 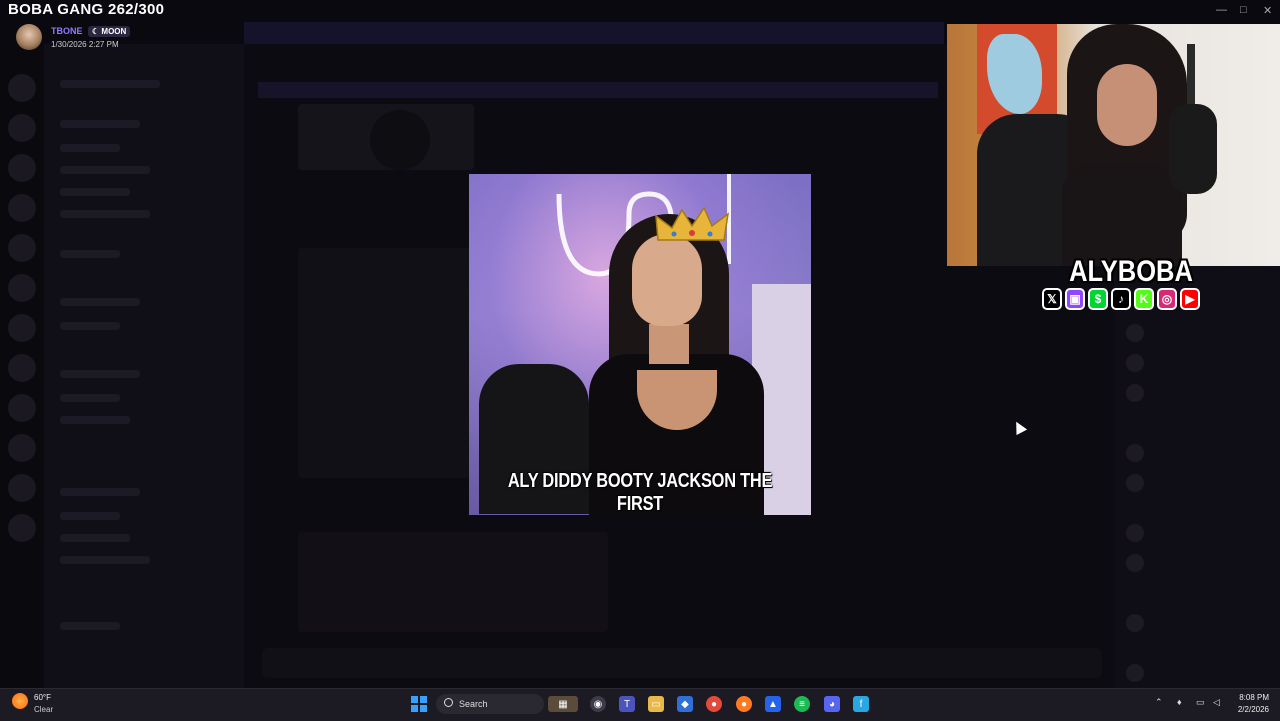 I want to click on channel-notice, so click(x=598, y=90).